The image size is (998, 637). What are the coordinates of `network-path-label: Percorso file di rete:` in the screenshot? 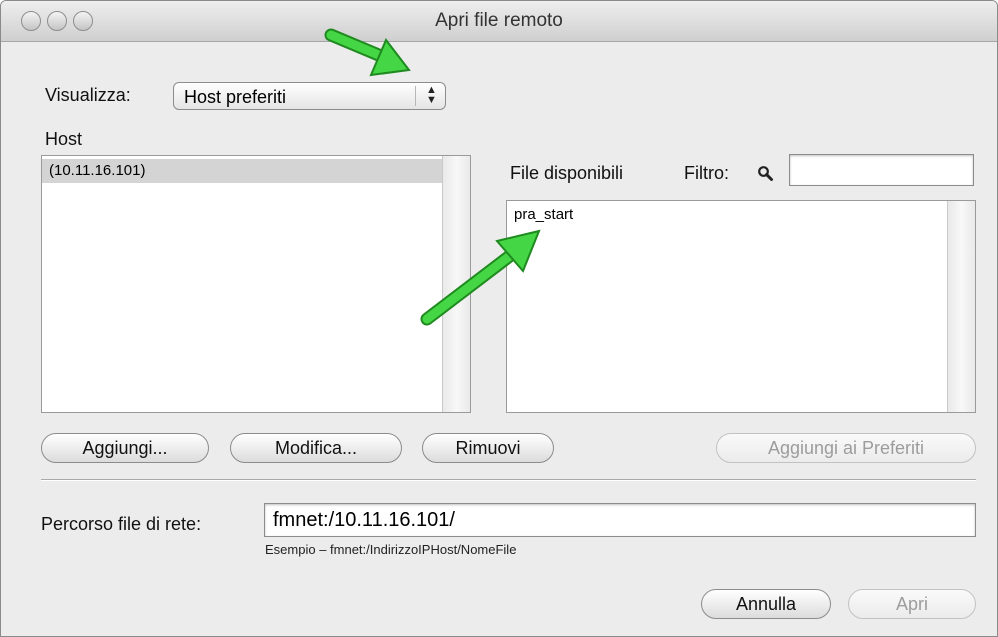 It's located at (121, 524).